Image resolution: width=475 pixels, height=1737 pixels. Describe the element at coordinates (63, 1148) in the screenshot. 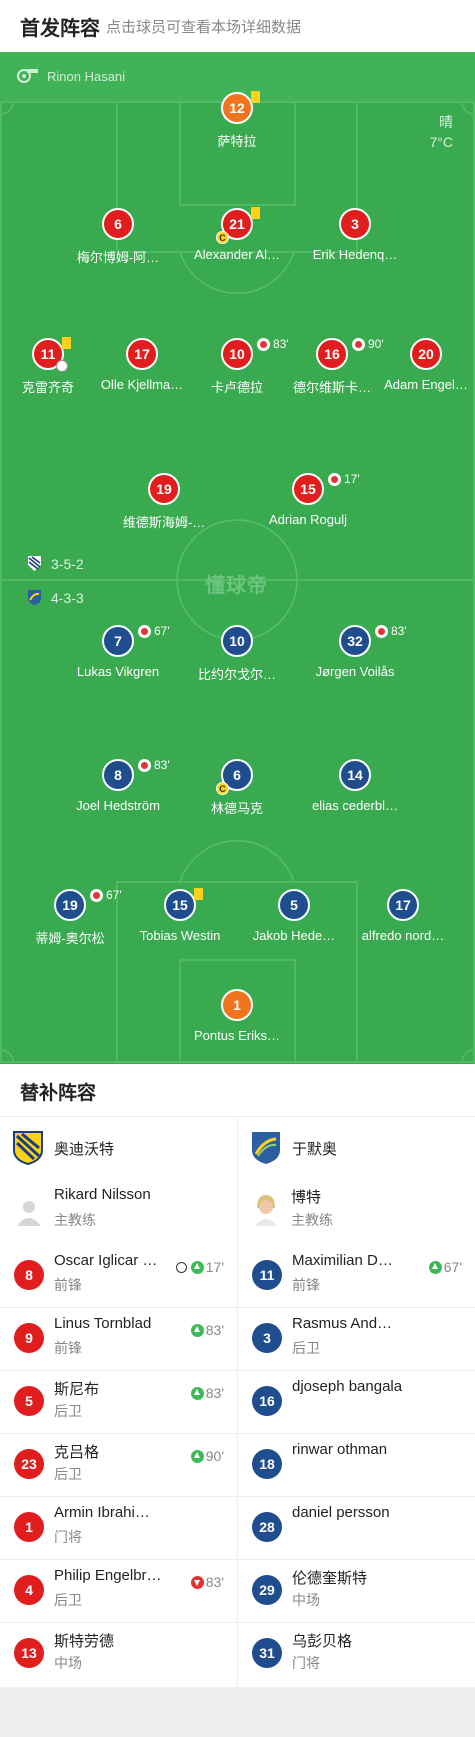

I see `home-team-header: 奥迪沃特` at that location.